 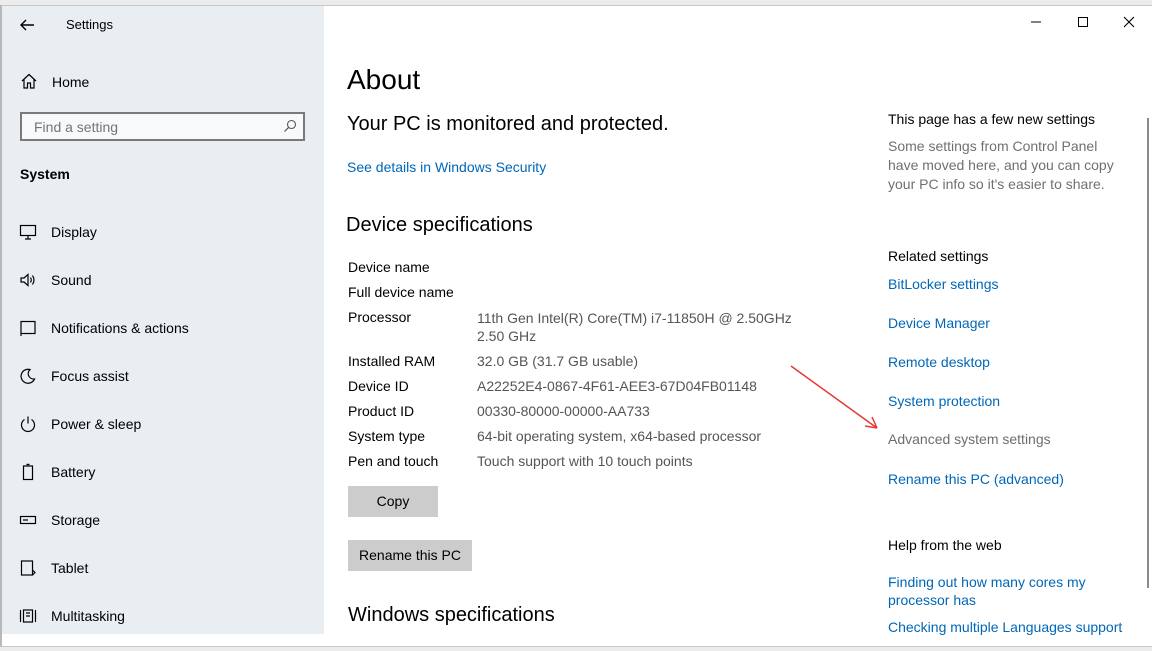 I want to click on search-icon, so click(x=290, y=126).